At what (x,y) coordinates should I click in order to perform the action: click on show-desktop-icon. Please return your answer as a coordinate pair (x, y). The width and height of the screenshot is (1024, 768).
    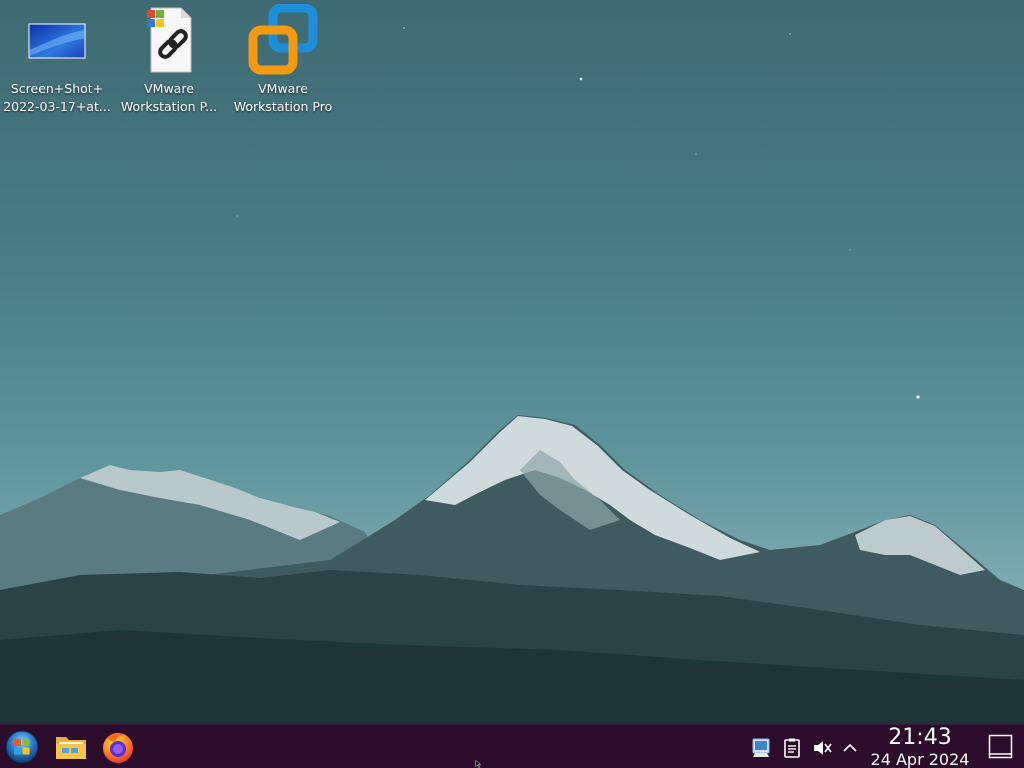
    Looking at the image, I should click on (1000, 746).